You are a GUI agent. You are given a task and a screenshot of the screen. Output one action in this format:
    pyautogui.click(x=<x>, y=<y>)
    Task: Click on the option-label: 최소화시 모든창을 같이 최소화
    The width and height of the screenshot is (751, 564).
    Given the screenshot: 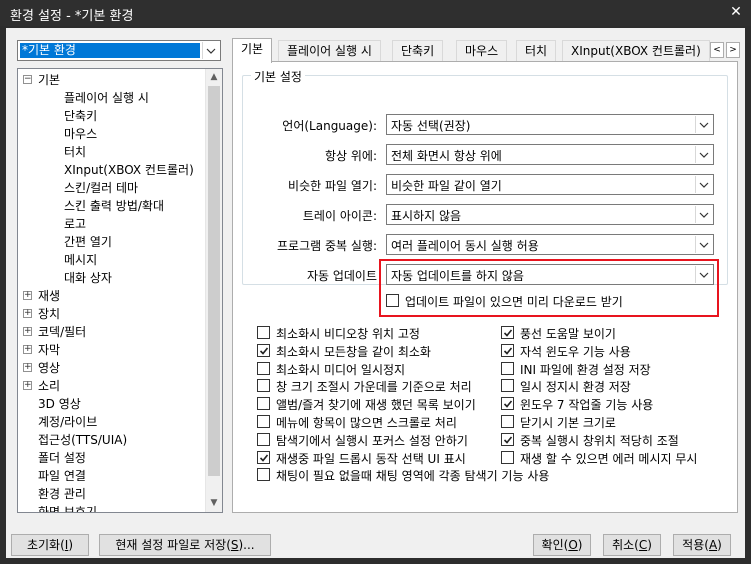 What is the action you would take?
    pyautogui.click(x=353, y=351)
    